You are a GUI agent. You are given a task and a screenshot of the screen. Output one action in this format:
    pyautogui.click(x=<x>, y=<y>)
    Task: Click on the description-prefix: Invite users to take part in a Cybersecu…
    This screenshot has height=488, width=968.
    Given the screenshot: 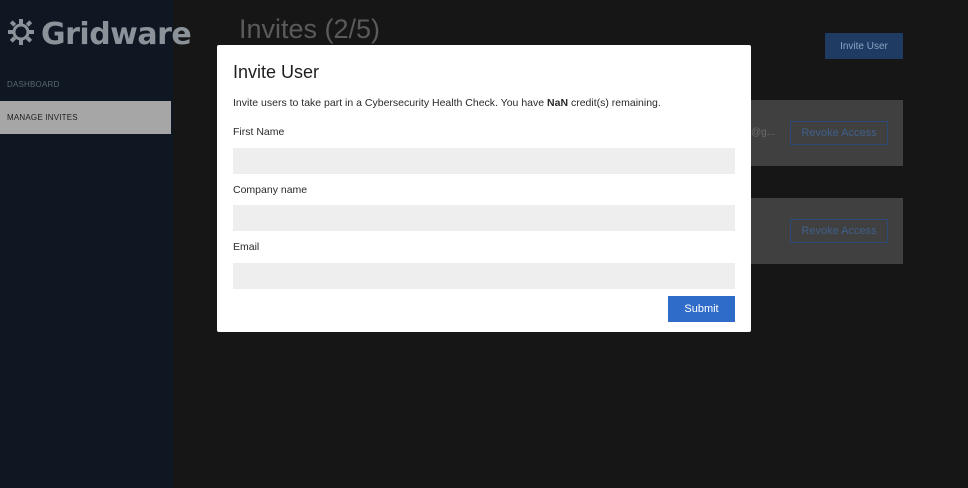 What is the action you would take?
    pyautogui.click(x=390, y=103)
    